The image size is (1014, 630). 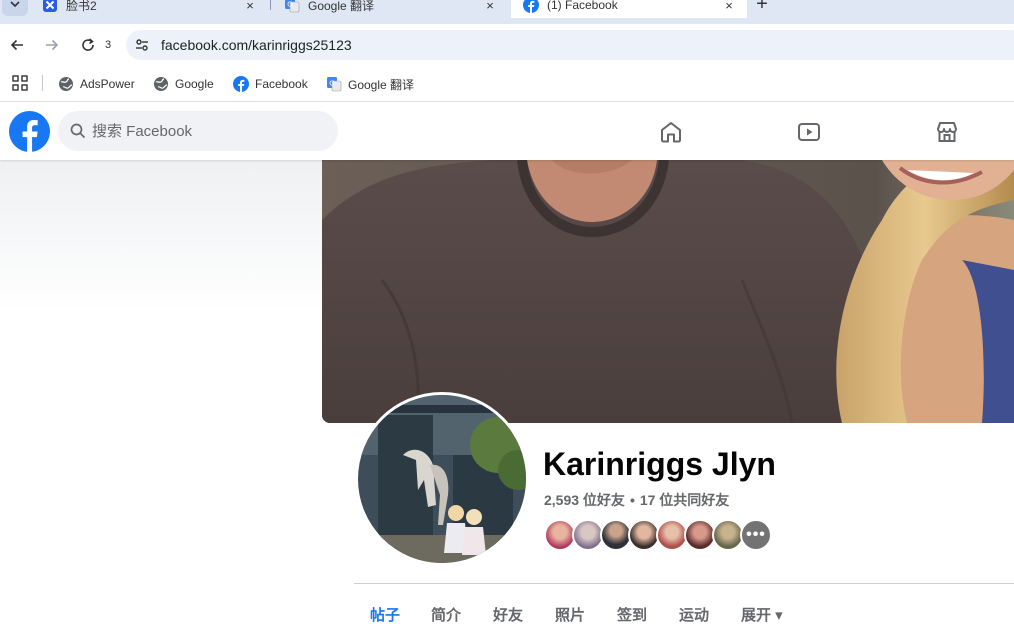 What do you see at coordinates (341, 6) in the screenshot?
I see `tab-title: Google 翻译` at bounding box center [341, 6].